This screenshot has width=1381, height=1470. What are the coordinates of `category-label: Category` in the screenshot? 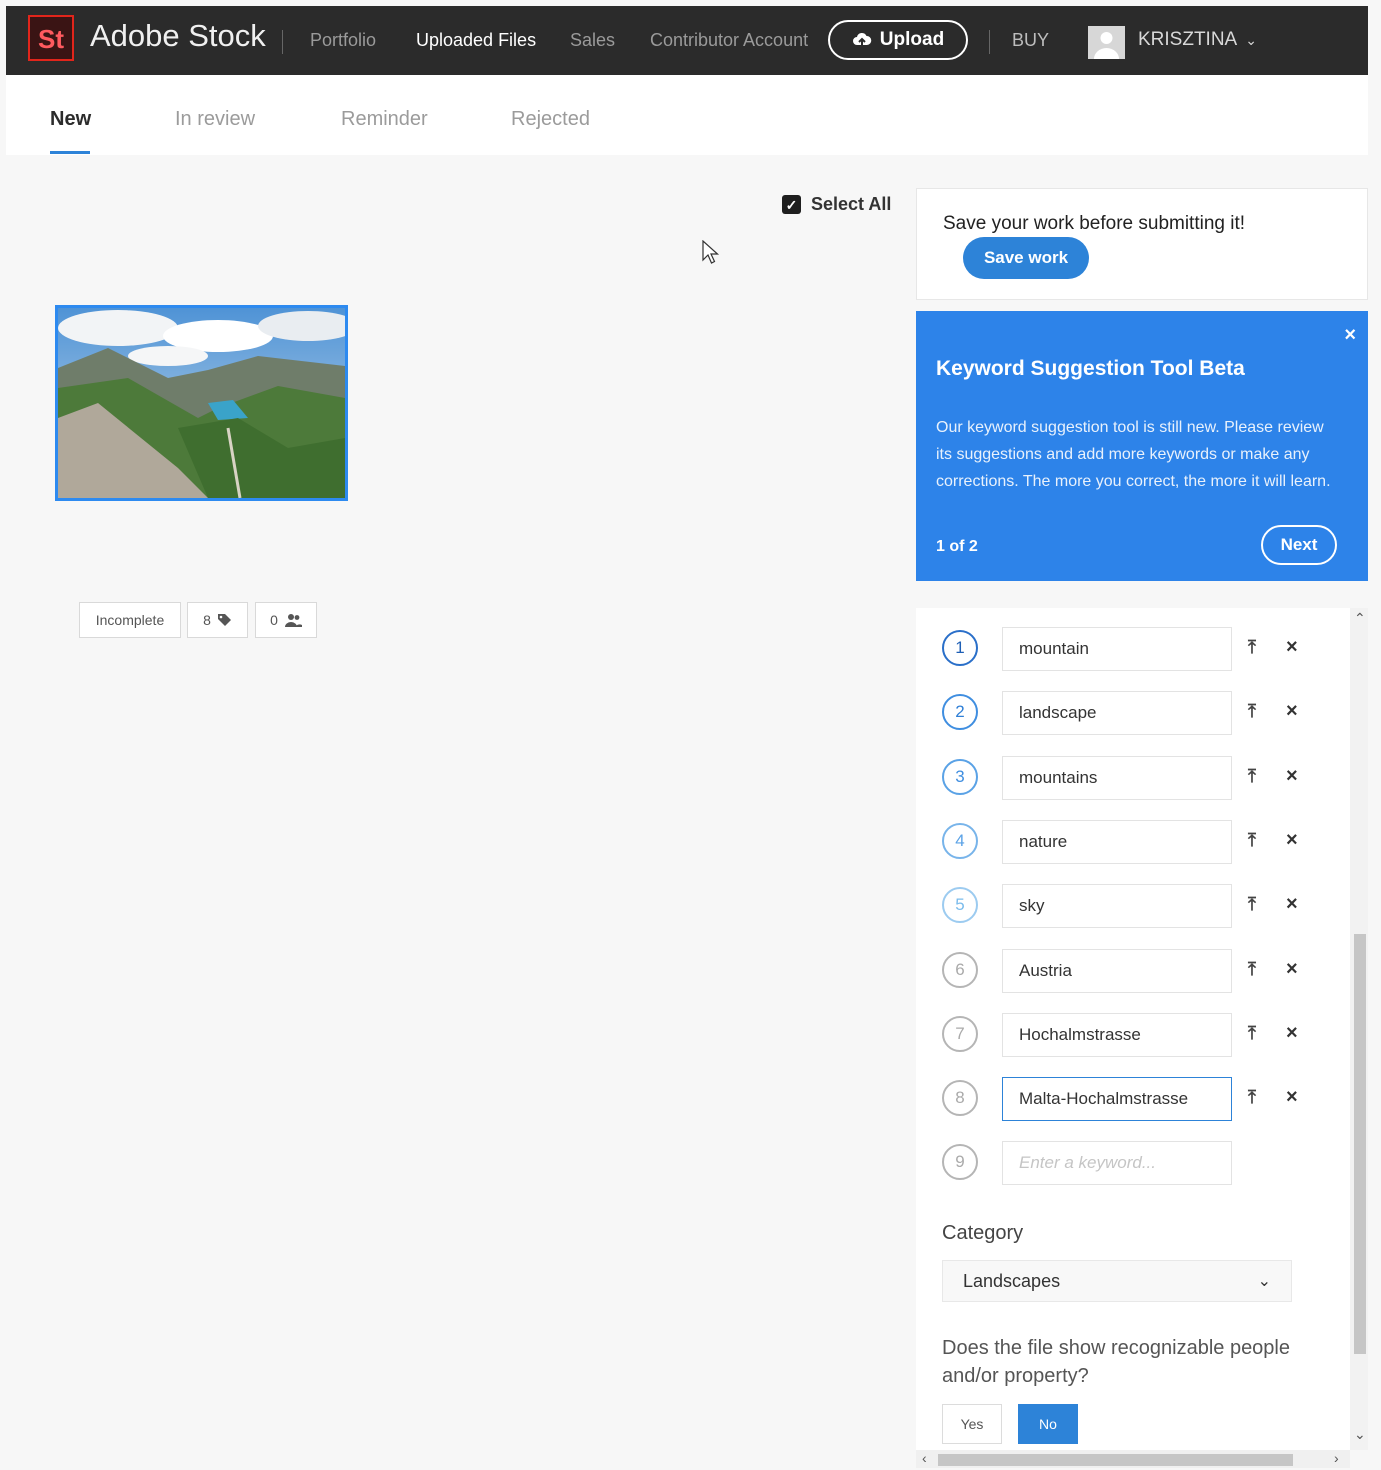 It's located at (983, 1233).